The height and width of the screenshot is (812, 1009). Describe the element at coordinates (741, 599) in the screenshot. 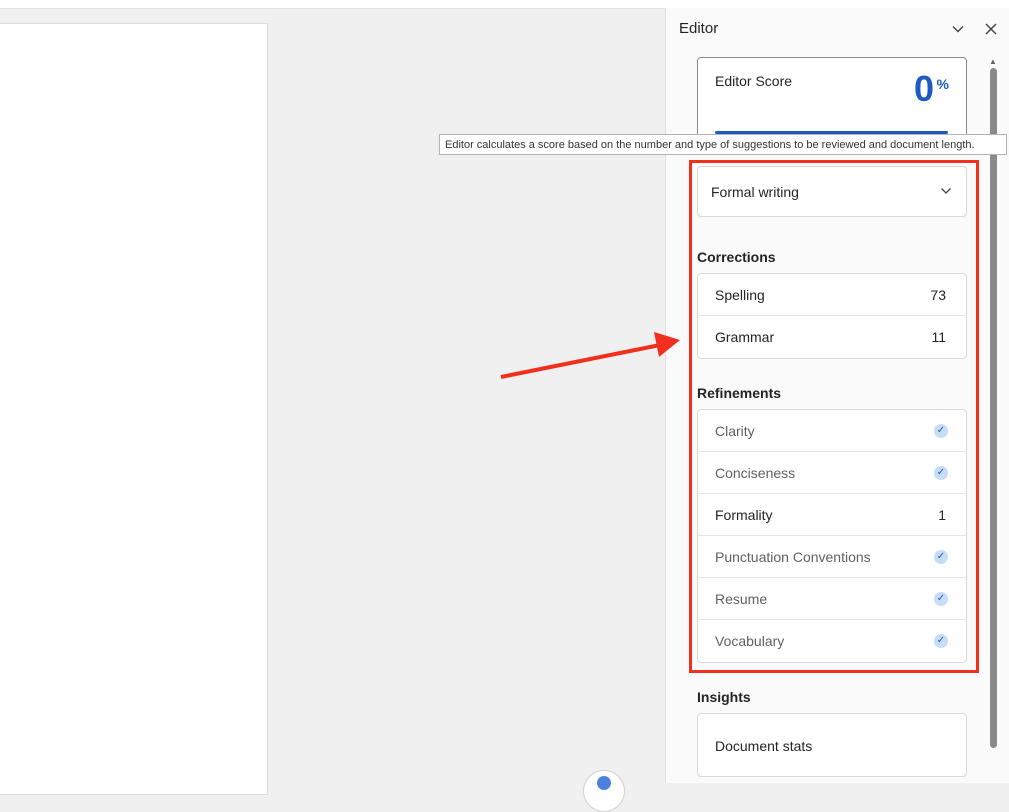

I see `refinement-label: Resume` at that location.